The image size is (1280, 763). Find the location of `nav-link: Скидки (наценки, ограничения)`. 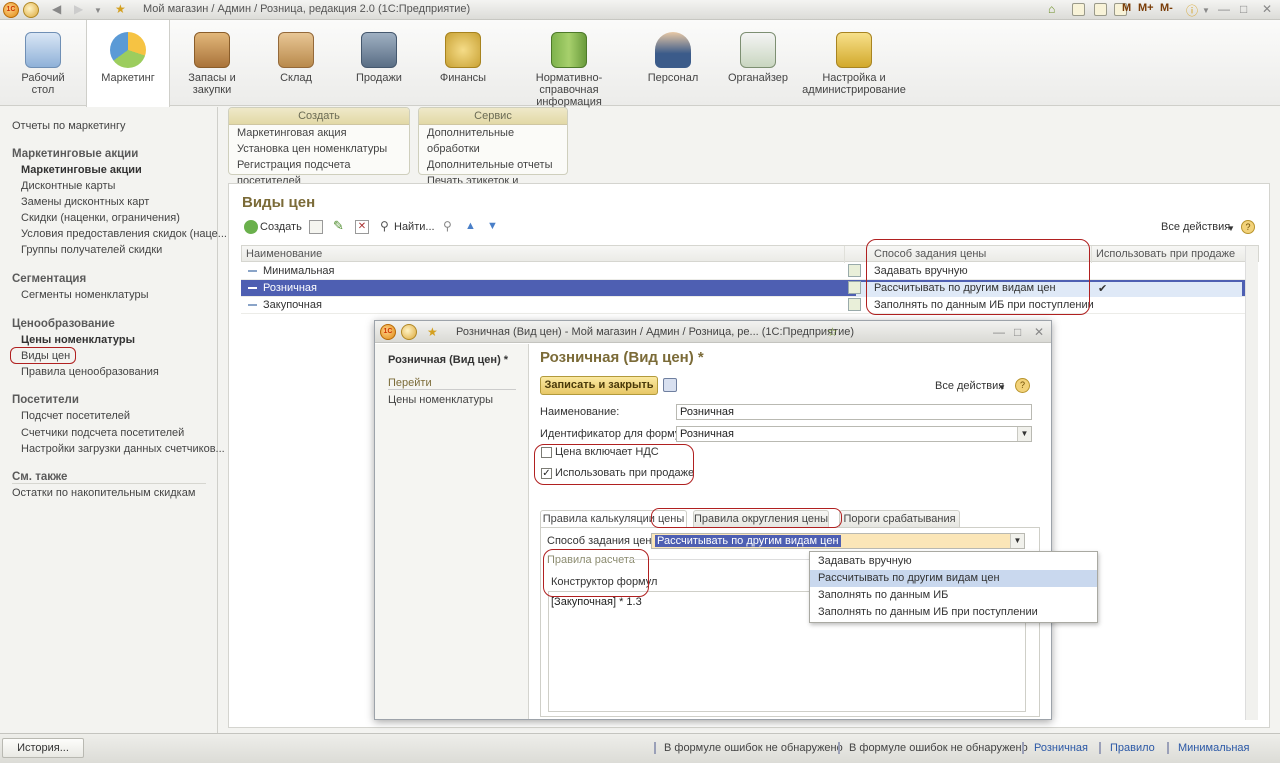

nav-link: Скидки (наценки, ограничения) is located at coordinates (100, 218).